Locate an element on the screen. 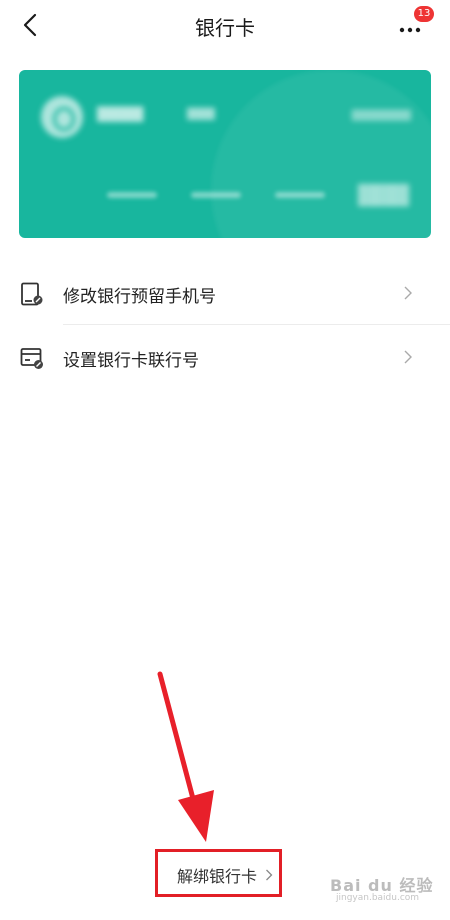 Image resolution: width=450 pixels, height=920 pixels. notification-badge: 13 is located at coordinates (424, 14).